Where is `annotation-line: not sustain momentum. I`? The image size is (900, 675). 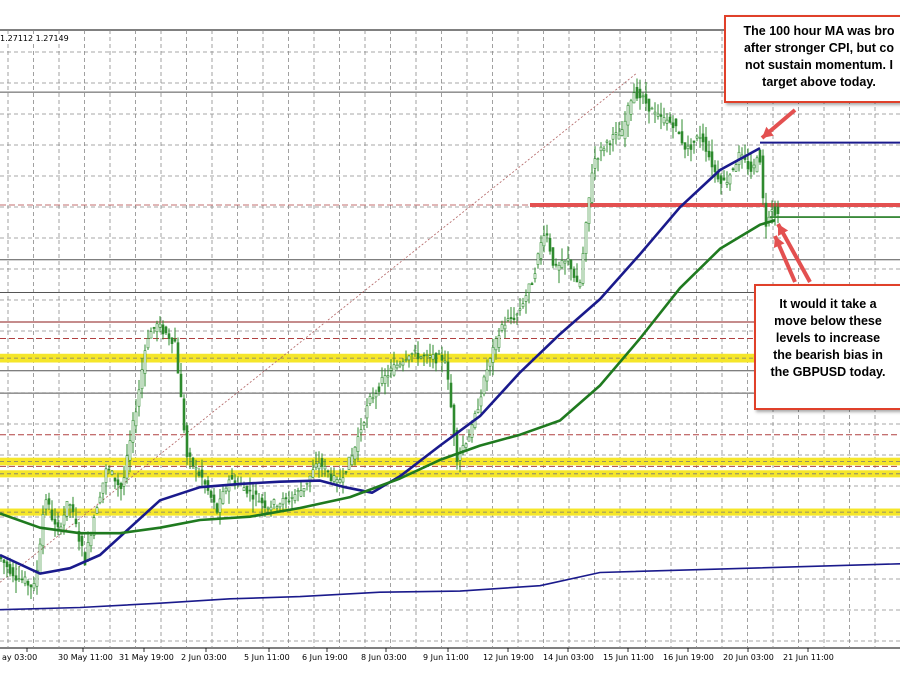
annotation-line: not sustain momentum. I is located at coordinates (819, 65).